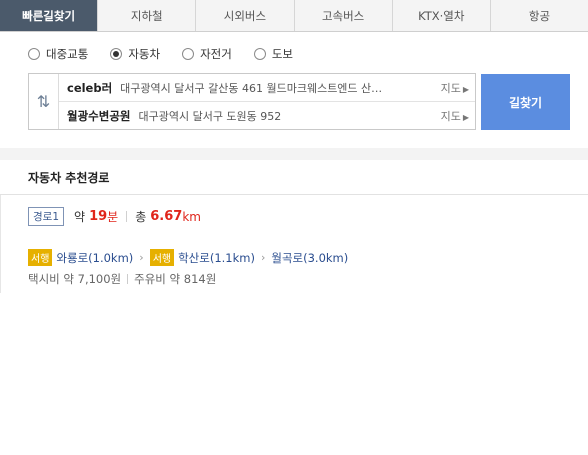  Describe the element at coordinates (191, 216) in the screenshot. I see `distance-unit: km` at that location.